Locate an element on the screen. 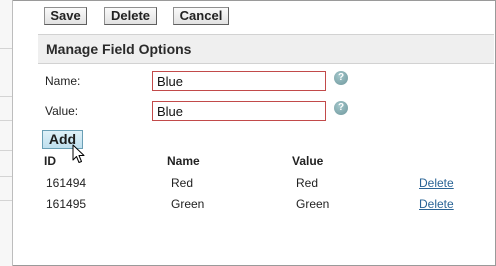 Image resolution: width=496 pixels, height=266 pixels. name-label: Name: is located at coordinates (63, 81).